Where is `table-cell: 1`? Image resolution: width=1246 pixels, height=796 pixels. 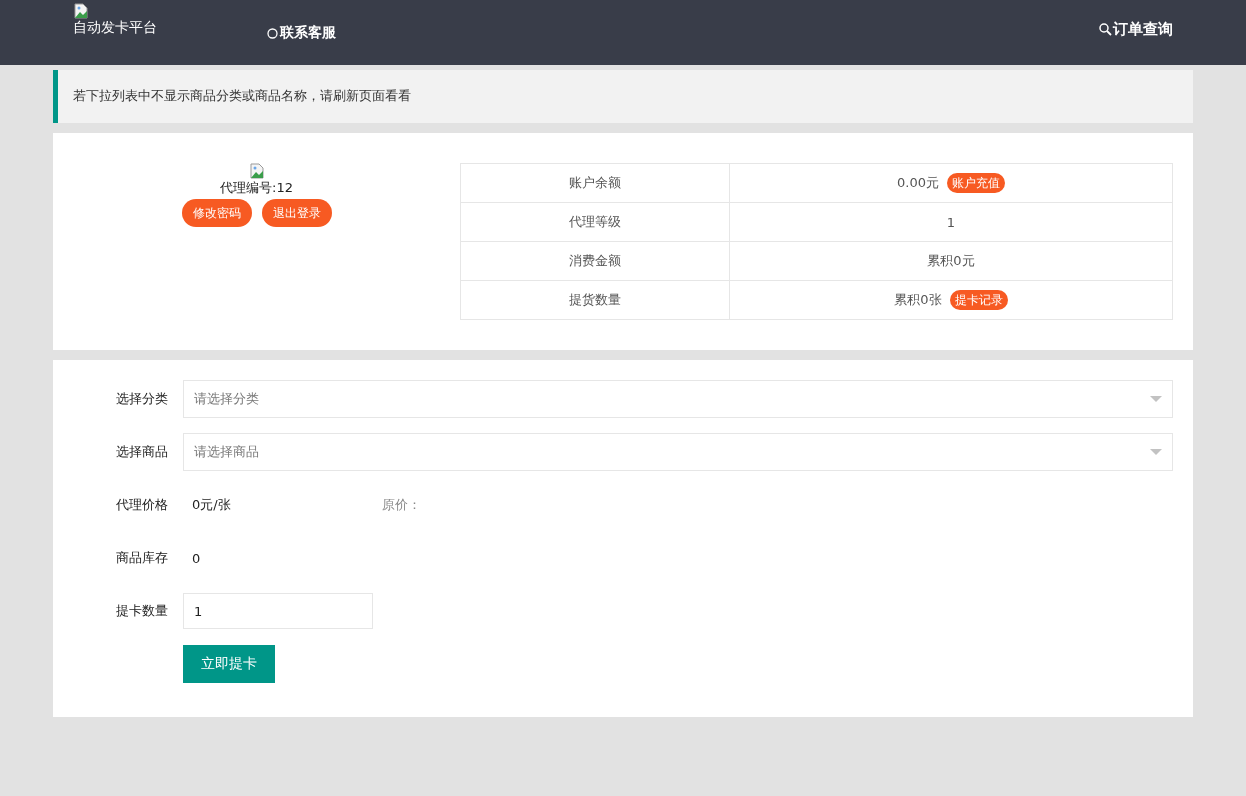
table-cell: 1 is located at coordinates (951, 222).